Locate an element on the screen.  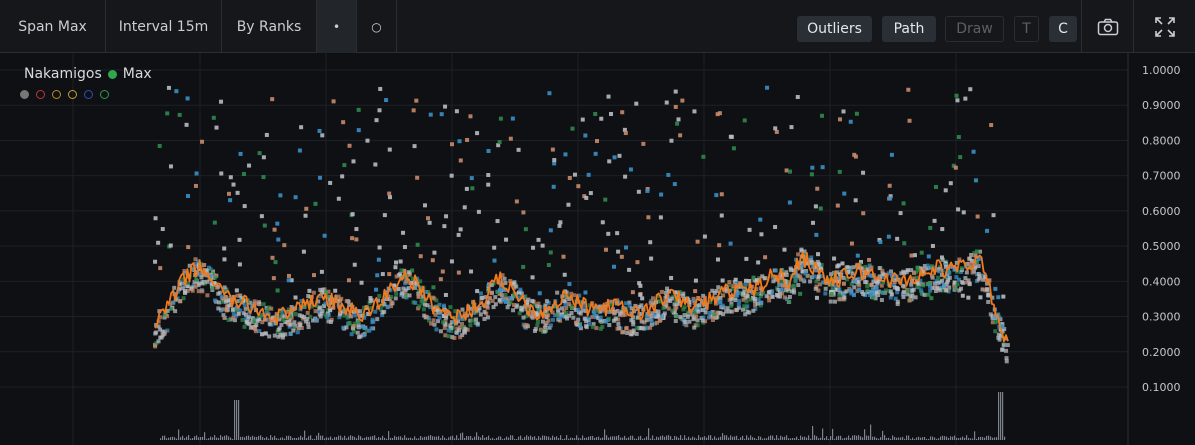
span-max-button: Span Max is located at coordinates (53, 26).